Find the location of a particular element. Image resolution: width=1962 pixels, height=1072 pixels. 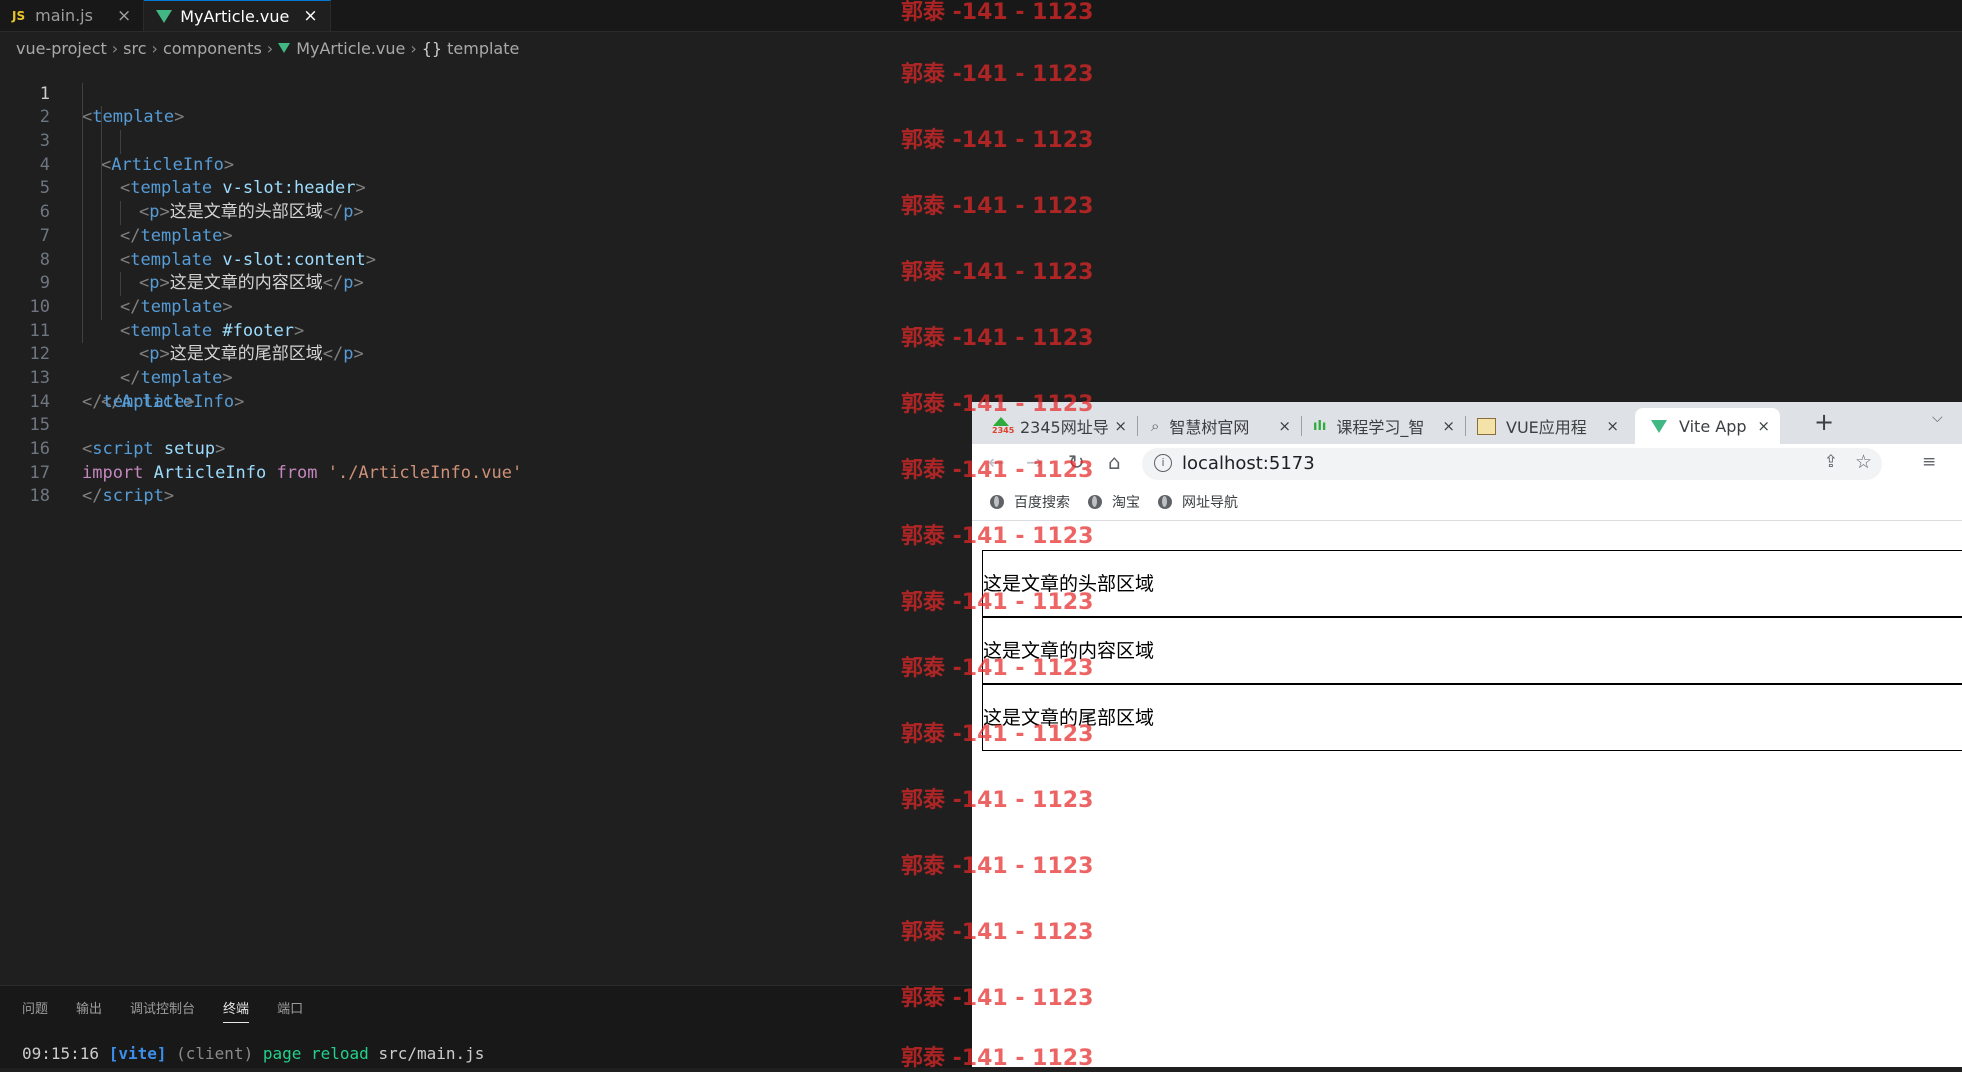

chevron-down-icon: ⌵ is located at coordinates (1937, 418).